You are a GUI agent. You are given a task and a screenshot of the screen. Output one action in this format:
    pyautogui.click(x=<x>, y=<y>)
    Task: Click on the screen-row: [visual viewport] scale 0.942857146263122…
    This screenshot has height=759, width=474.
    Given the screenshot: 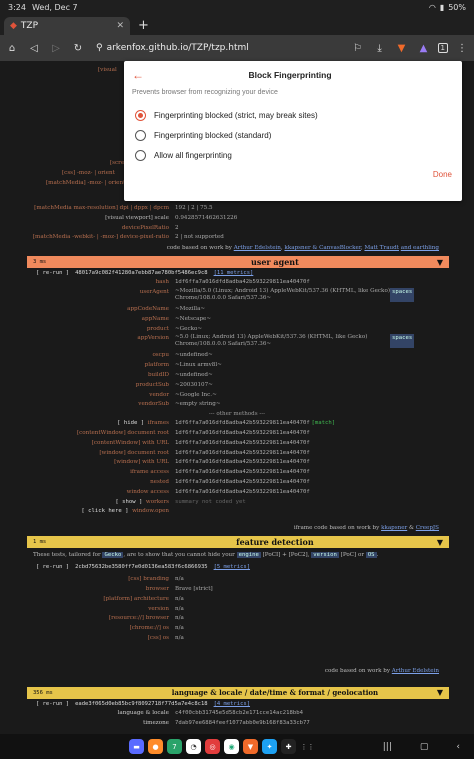 What is the action you would take?
    pyautogui.click(x=171, y=217)
    